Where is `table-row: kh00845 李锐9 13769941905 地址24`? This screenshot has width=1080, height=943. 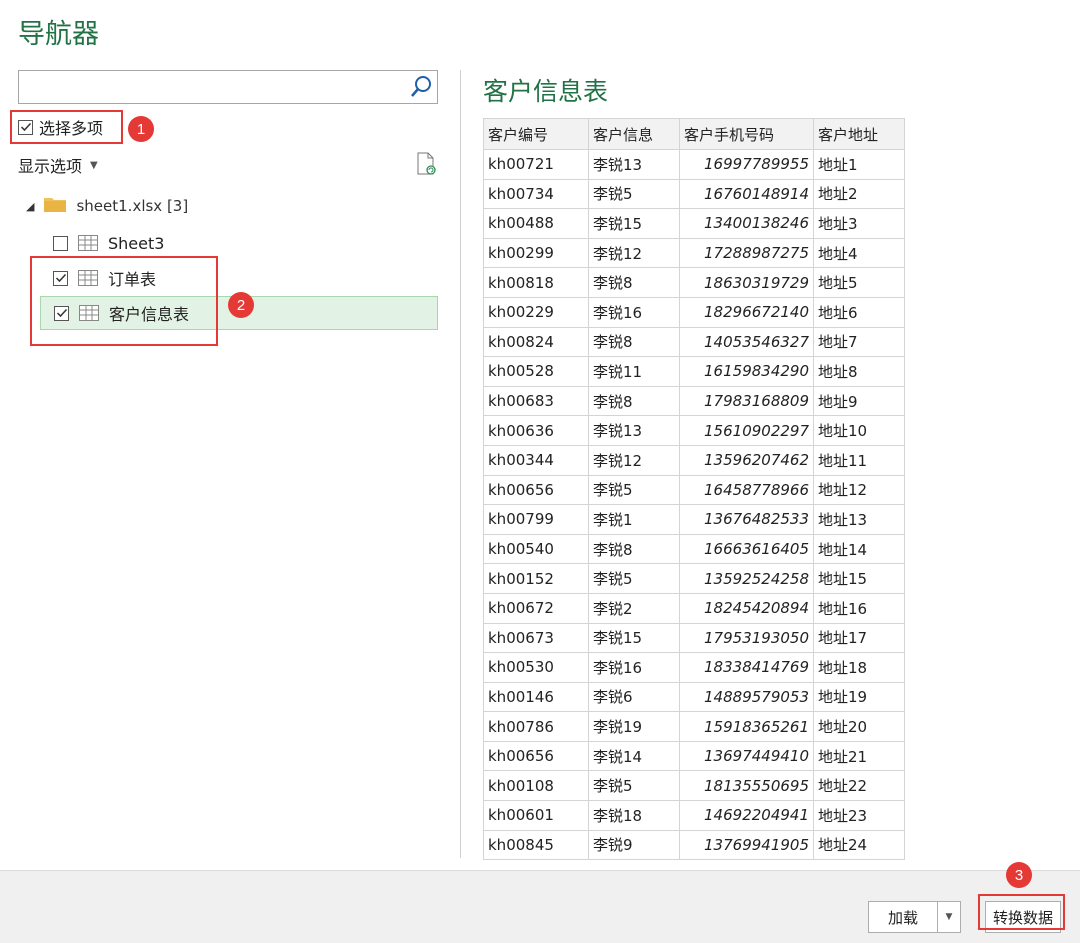 table-row: kh00845 李锐9 13769941905 地址24 is located at coordinates (694, 845).